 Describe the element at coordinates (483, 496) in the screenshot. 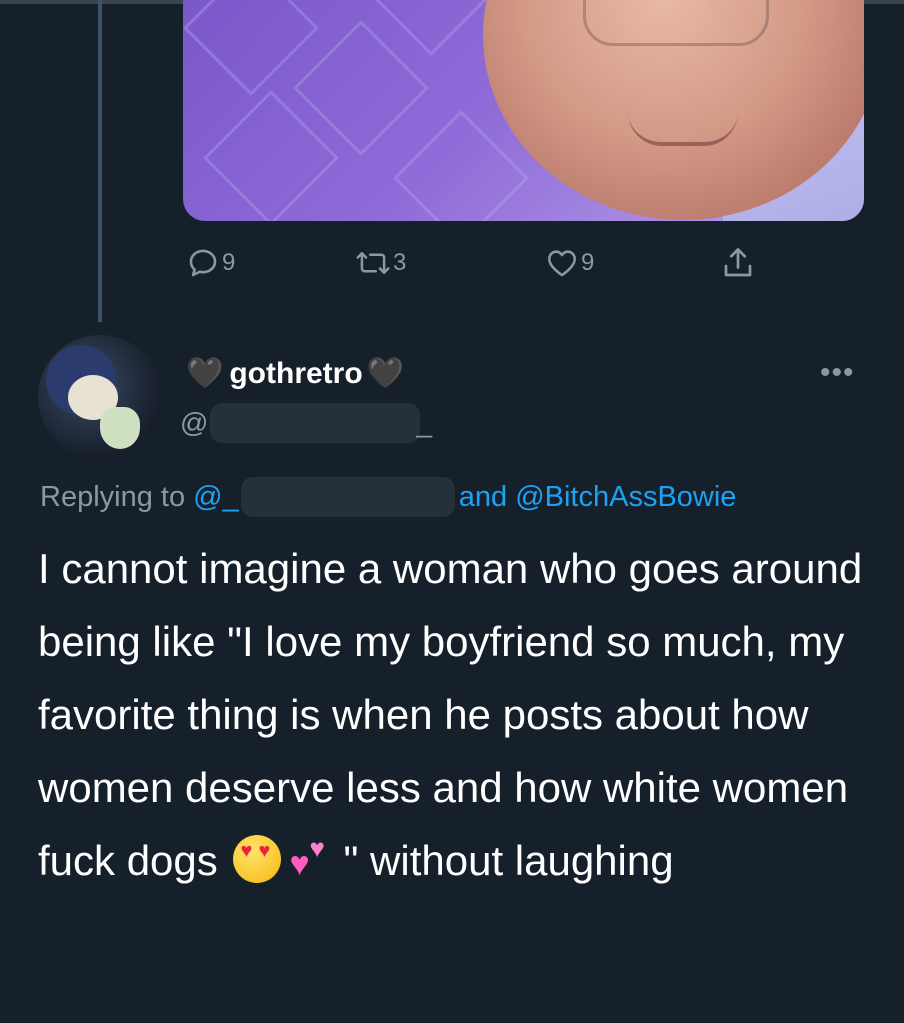

I see `replying-to-and: and` at that location.